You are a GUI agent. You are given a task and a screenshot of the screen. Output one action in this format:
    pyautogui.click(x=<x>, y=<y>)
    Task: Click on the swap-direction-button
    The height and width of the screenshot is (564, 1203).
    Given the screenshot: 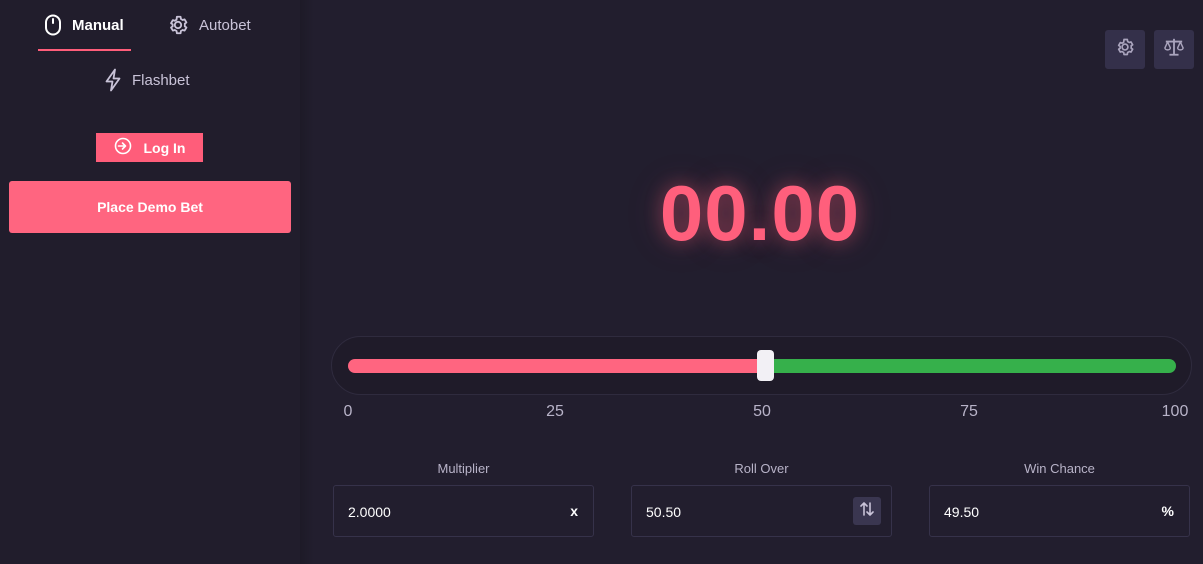 What is the action you would take?
    pyautogui.click(x=867, y=511)
    